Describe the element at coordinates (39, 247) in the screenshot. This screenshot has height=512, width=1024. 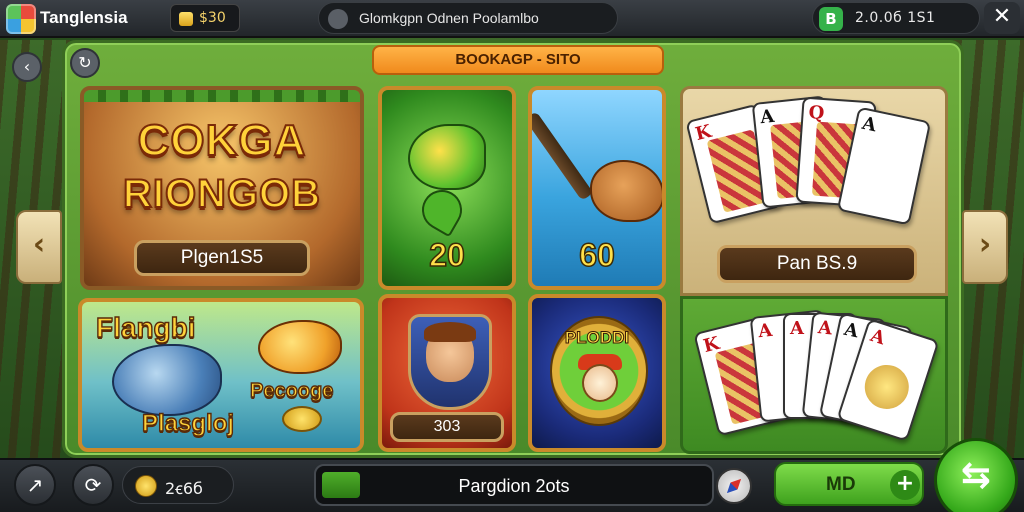
I see `scroll-left-arrow: ‹` at that location.